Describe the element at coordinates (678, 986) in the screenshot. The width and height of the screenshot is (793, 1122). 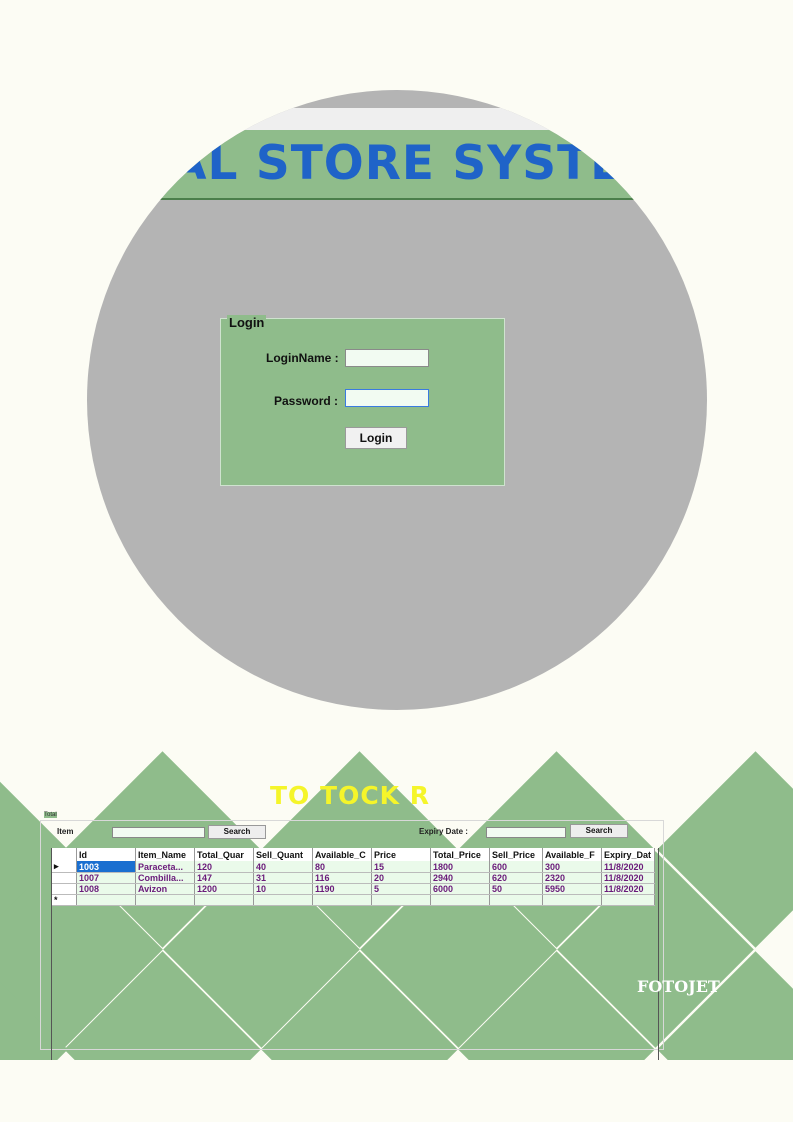
I see `fotojet-watermark: FOTOJET` at that location.